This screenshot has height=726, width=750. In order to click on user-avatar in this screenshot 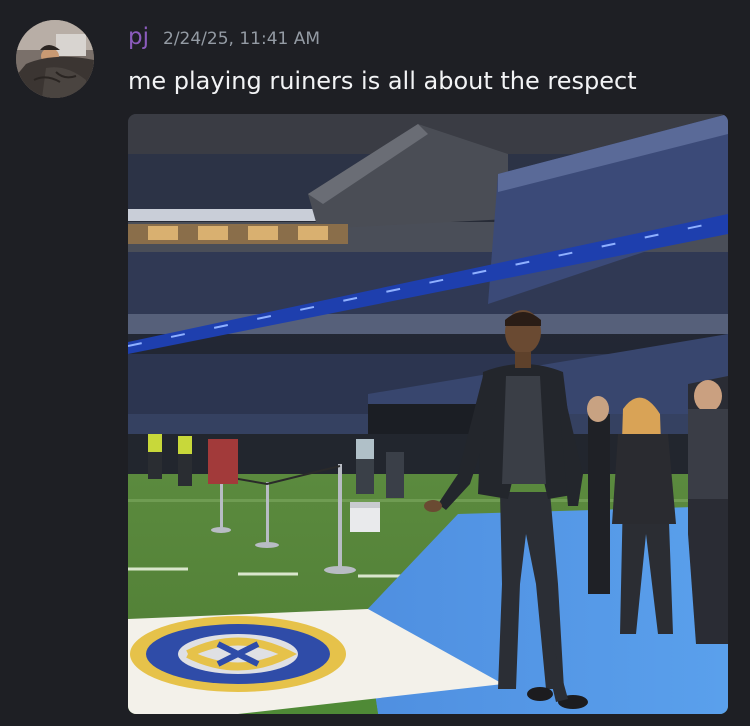, I will do `click(55, 59)`.